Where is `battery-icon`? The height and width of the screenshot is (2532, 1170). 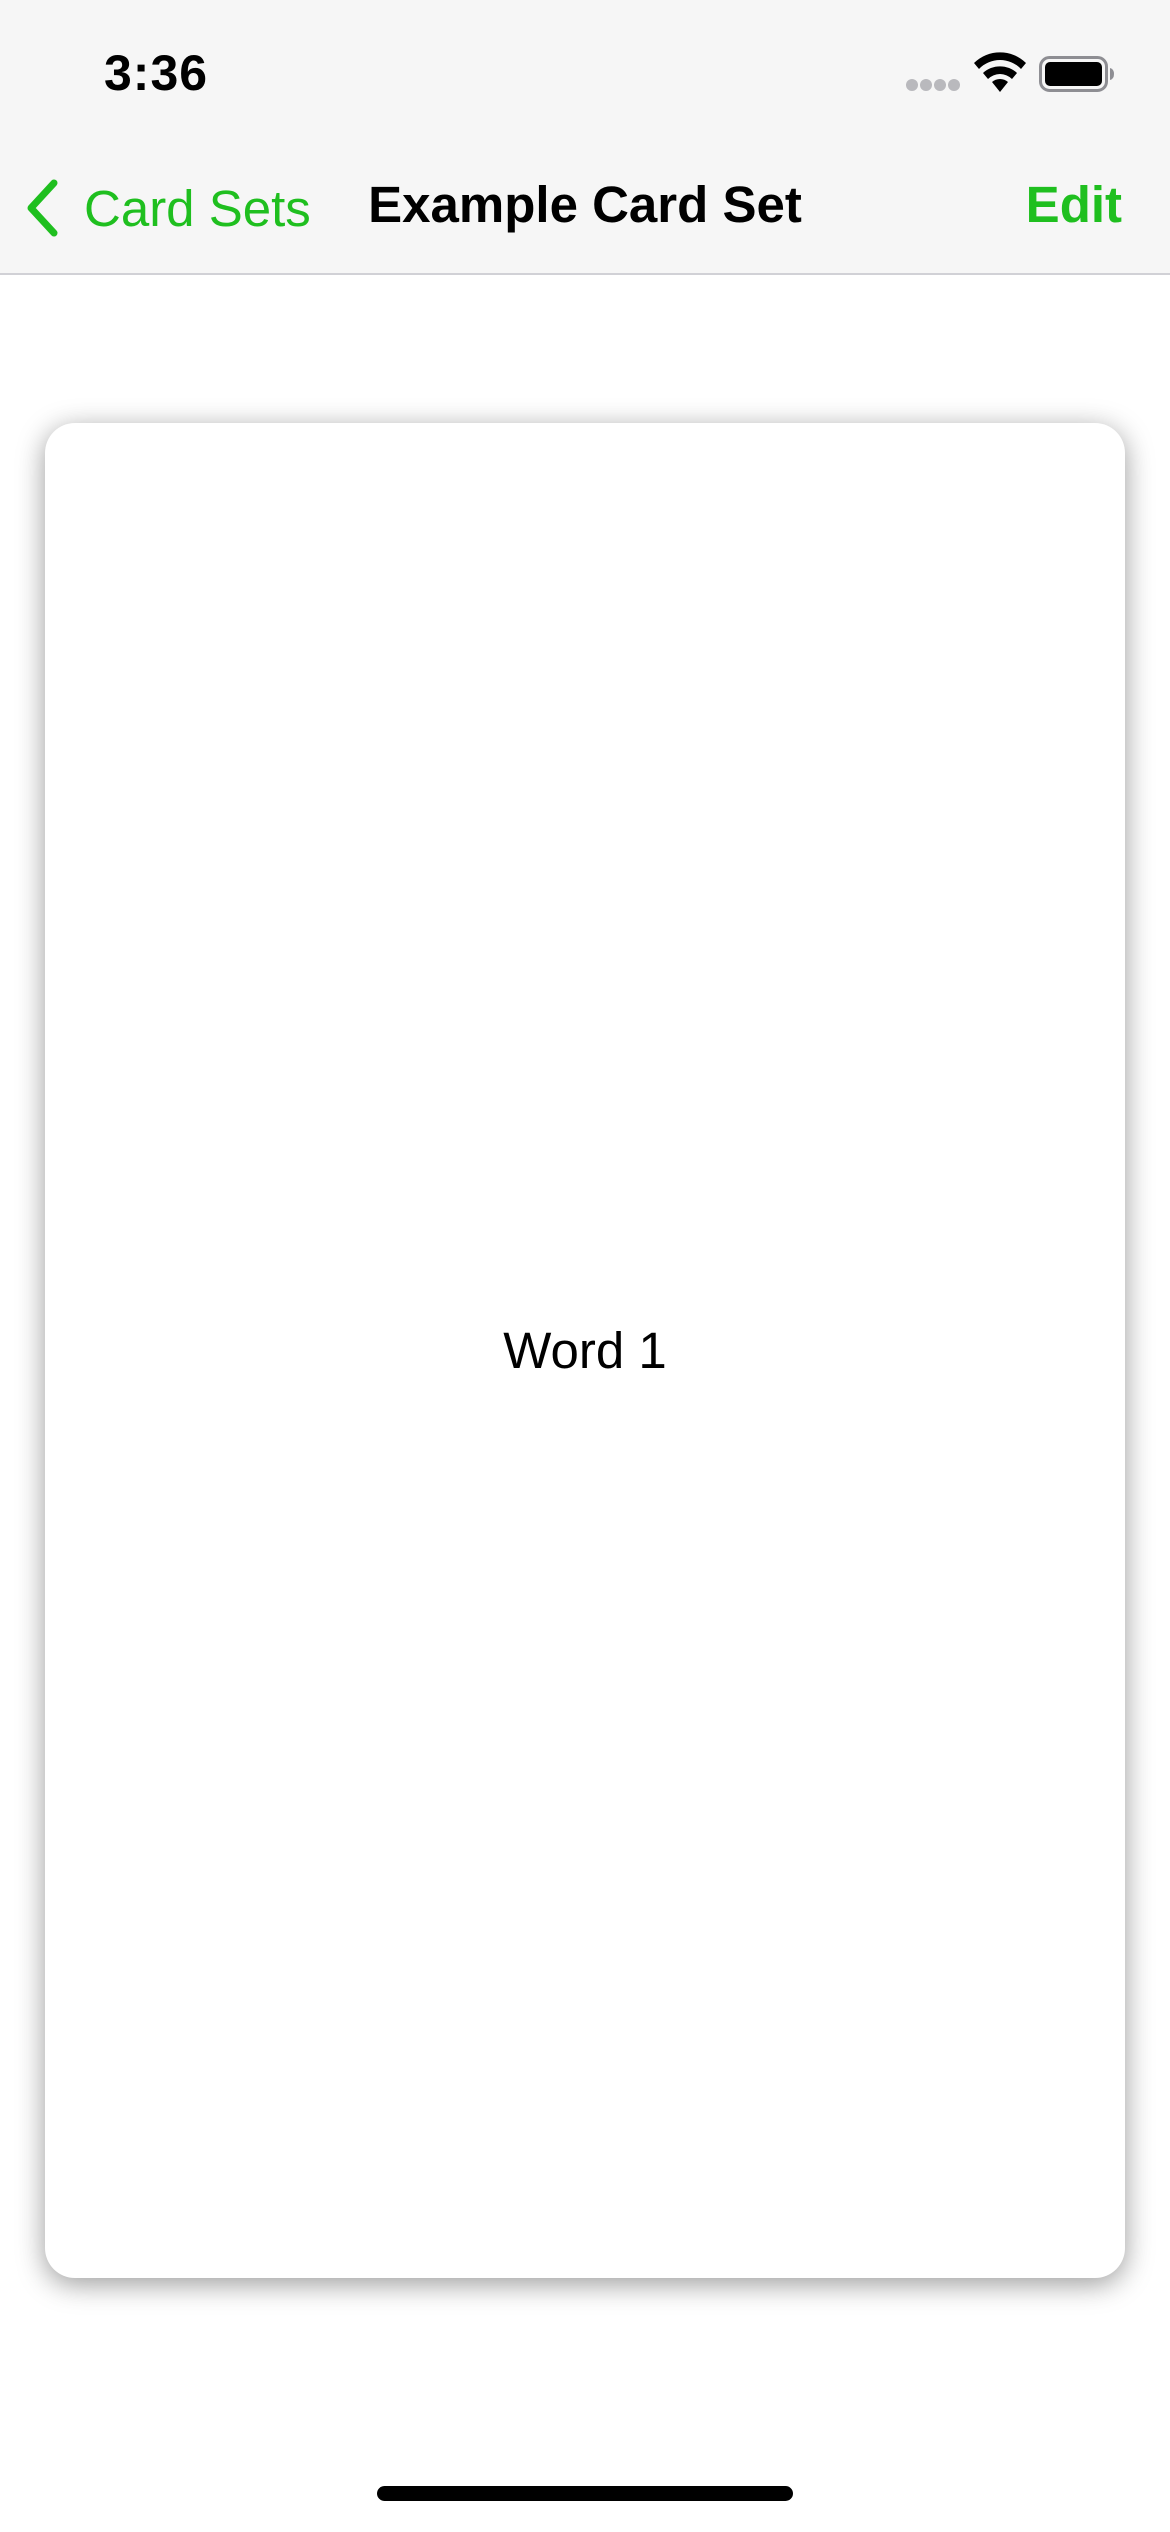
battery-icon is located at coordinates (1076, 74).